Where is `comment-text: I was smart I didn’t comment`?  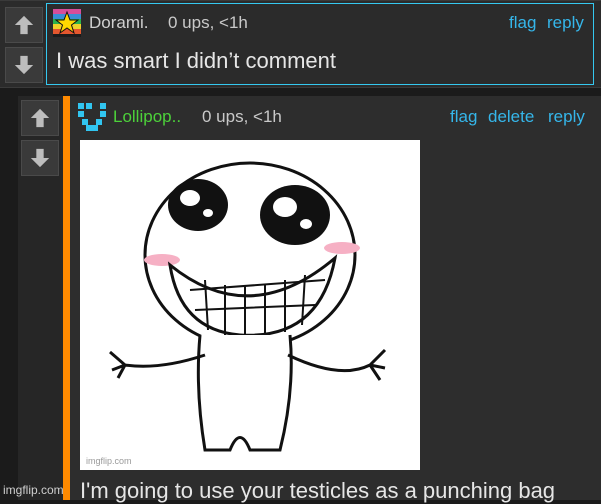 comment-text: I was smart I didn’t comment is located at coordinates (196, 60).